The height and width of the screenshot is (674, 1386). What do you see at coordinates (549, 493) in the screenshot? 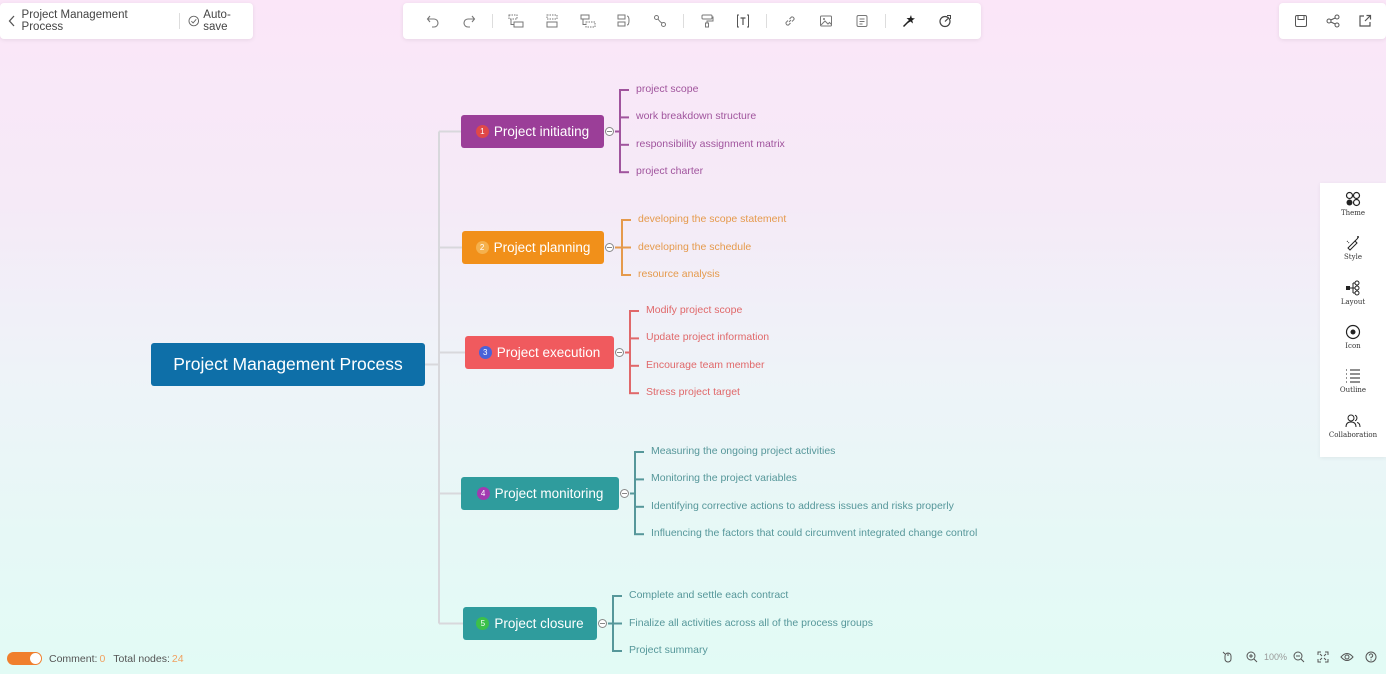
I see `branch-topic-label: Project monitoring` at bounding box center [549, 493].